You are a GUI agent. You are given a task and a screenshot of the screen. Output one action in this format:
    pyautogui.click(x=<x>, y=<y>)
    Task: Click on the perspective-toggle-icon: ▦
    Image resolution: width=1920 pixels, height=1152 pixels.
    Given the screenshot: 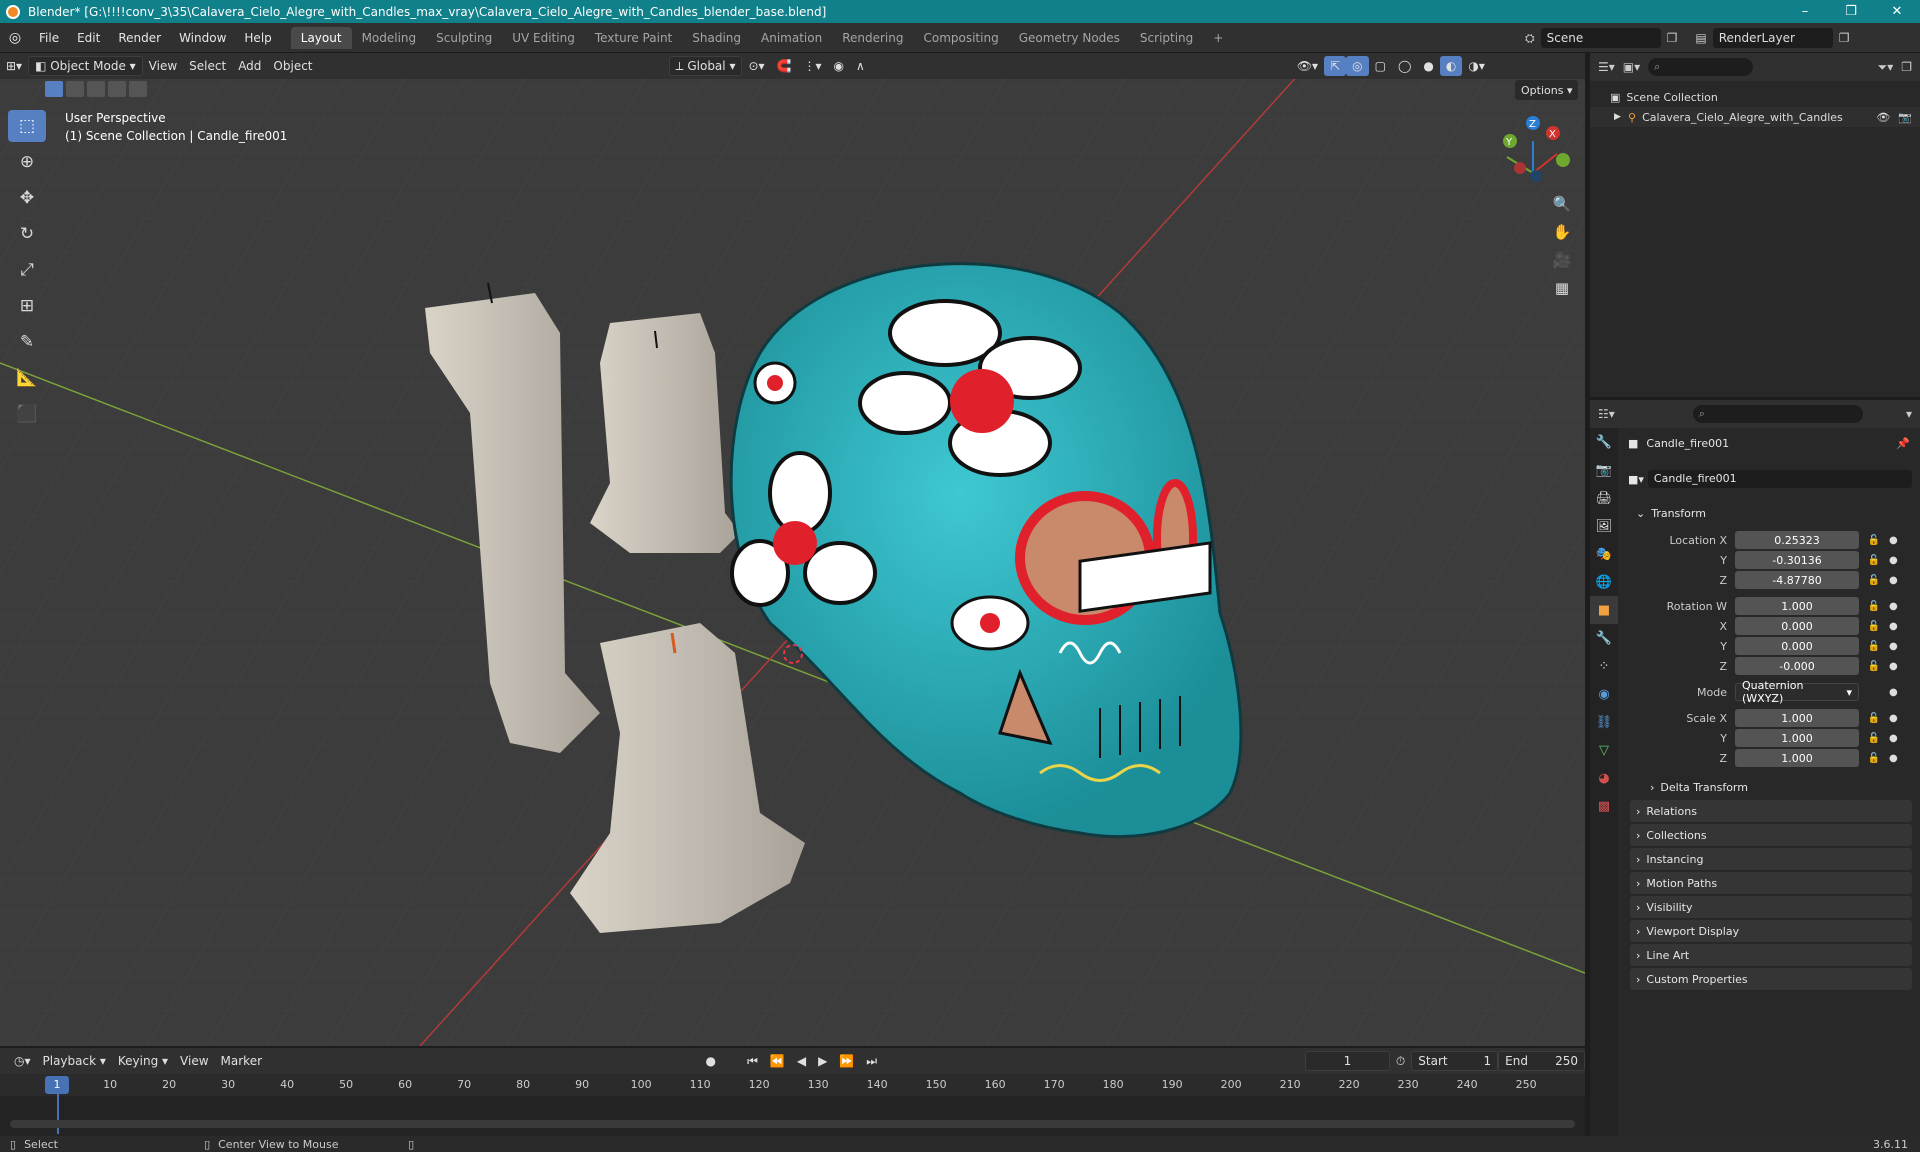 What is the action you would take?
    pyautogui.click(x=1562, y=288)
    